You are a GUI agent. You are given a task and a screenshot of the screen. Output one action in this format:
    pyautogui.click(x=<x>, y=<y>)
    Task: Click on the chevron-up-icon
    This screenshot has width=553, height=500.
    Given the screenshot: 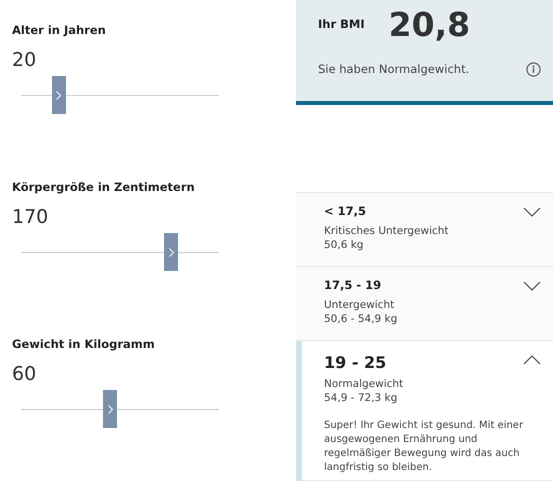 What is the action you would take?
    pyautogui.click(x=532, y=360)
    